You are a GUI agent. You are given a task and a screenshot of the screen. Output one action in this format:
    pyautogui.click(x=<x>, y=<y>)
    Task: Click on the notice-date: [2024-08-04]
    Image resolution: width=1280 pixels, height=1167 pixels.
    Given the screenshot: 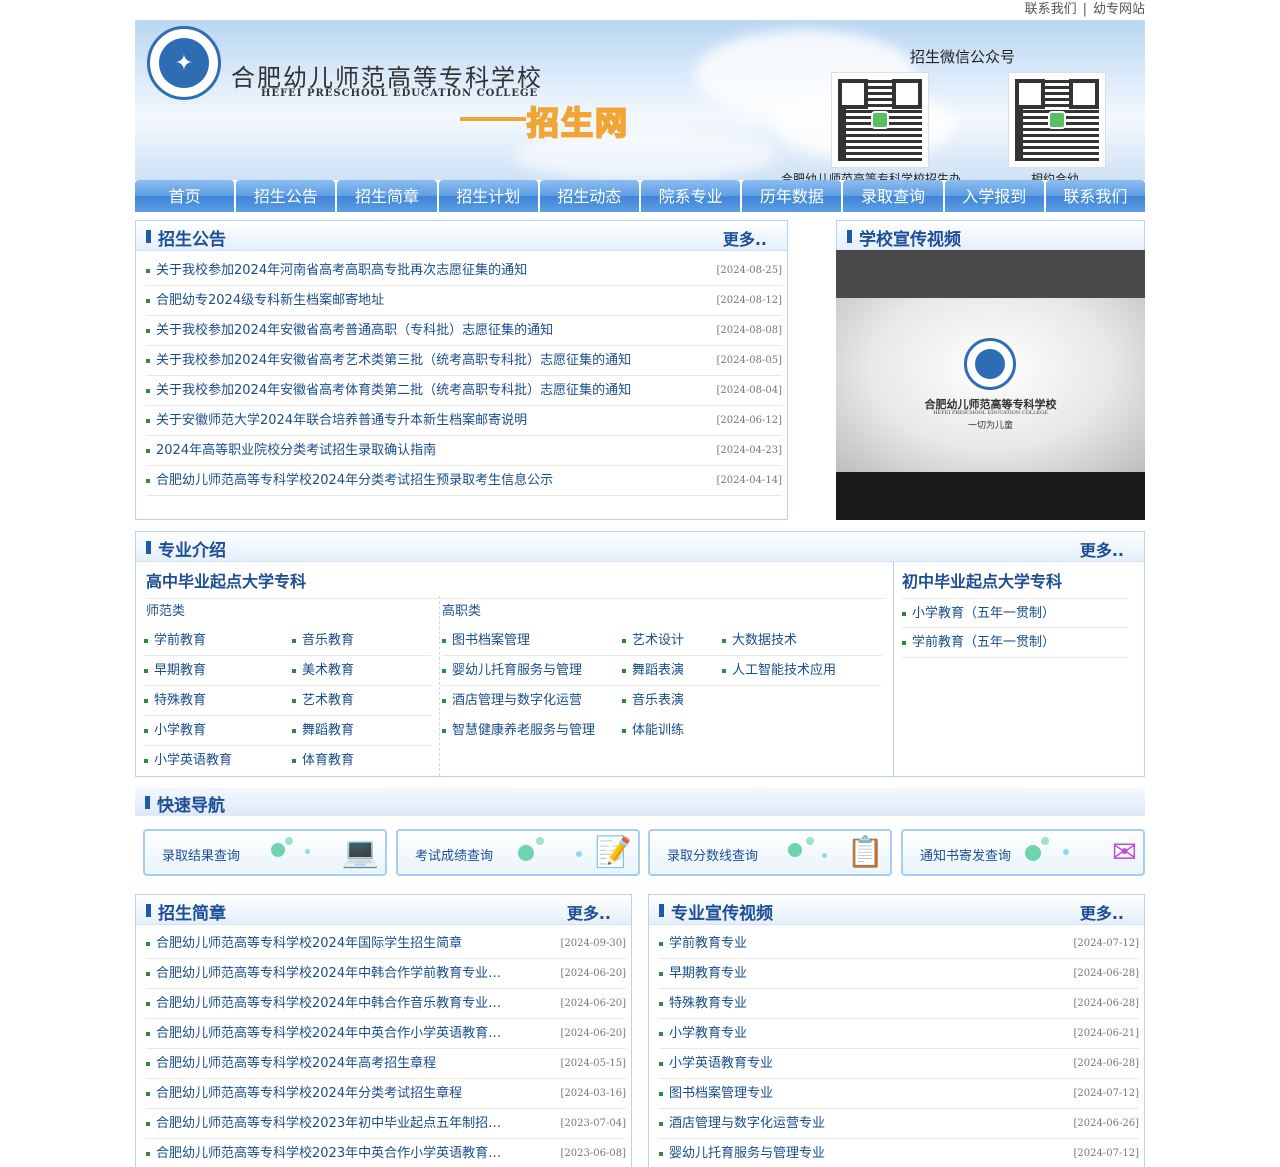 What is the action you would take?
    pyautogui.click(x=749, y=390)
    